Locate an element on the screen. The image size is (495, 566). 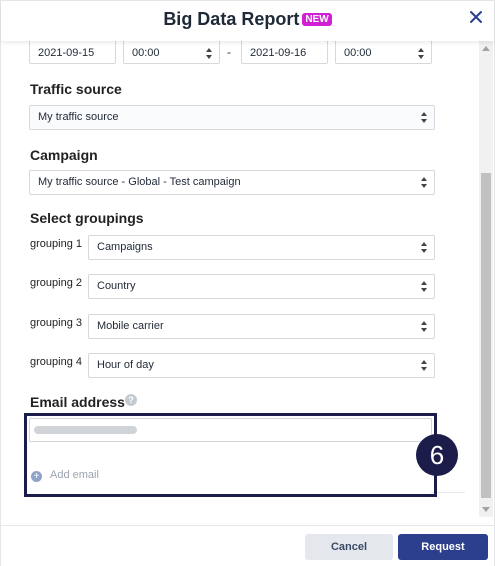
scroll-thumb is located at coordinates (486, 335).